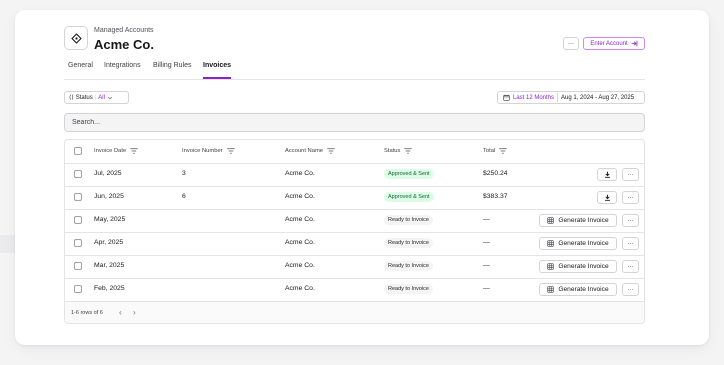 The image size is (724, 365). Describe the element at coordinates (217, 78) in the screenshot. I see `active-tab-indicator` at that location.